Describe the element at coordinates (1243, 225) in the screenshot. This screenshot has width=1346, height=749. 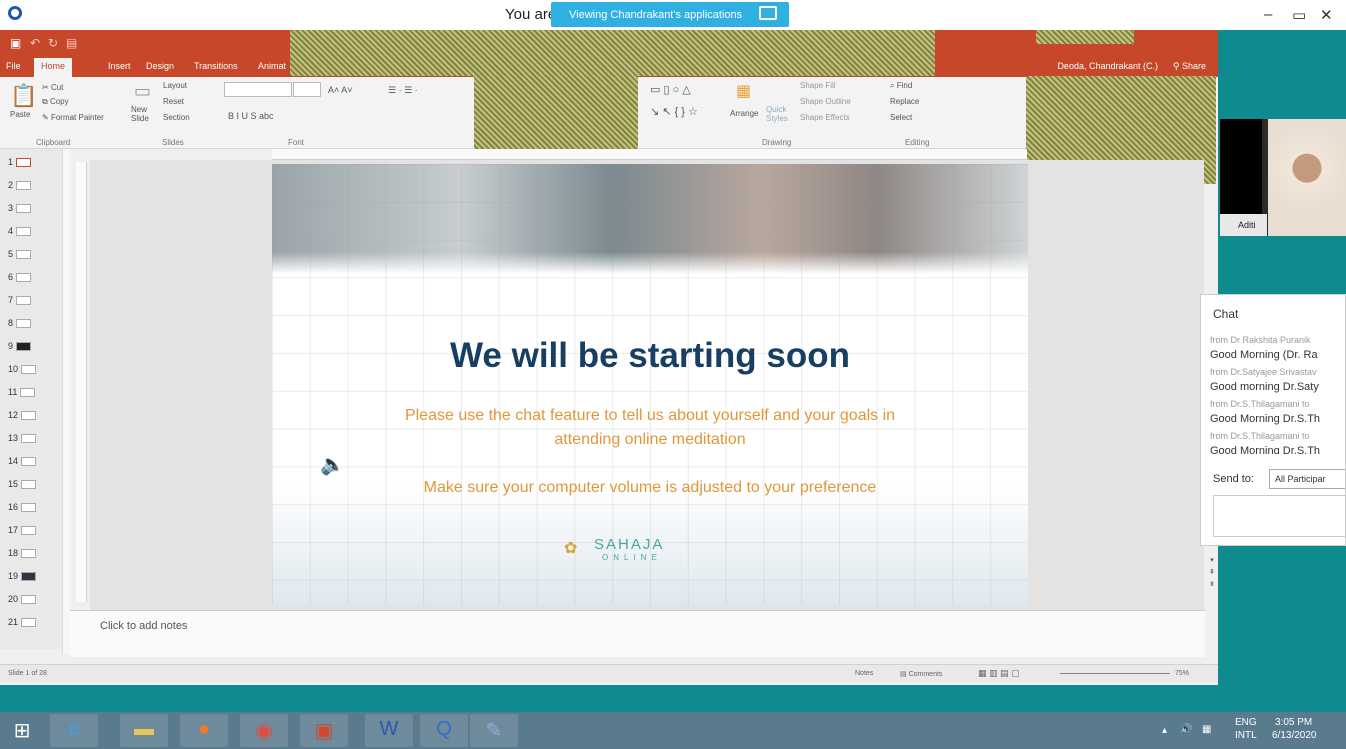
I see `participant-name-label: Aditi` at that location.